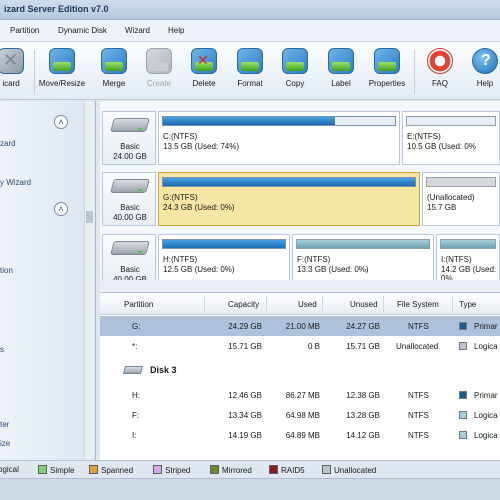 The height and width of the screenshot is (500, 500). Describe the element at coordinates (159, 61) in the screenshot. I see `create-icon` at that location.